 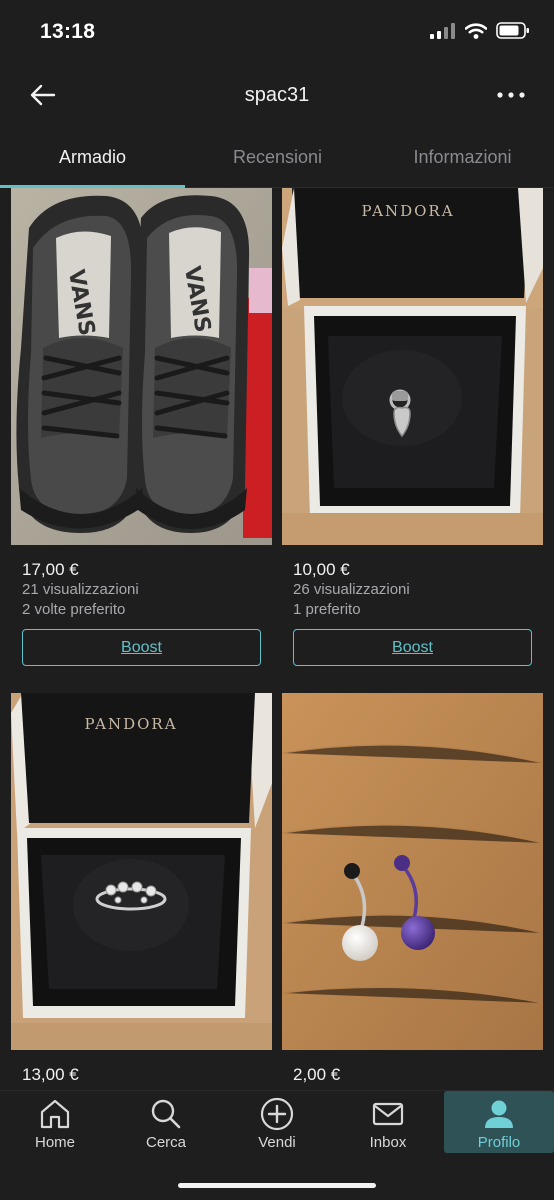 I want to click on nav-home-label: Home, so click(x=54, y=1142).